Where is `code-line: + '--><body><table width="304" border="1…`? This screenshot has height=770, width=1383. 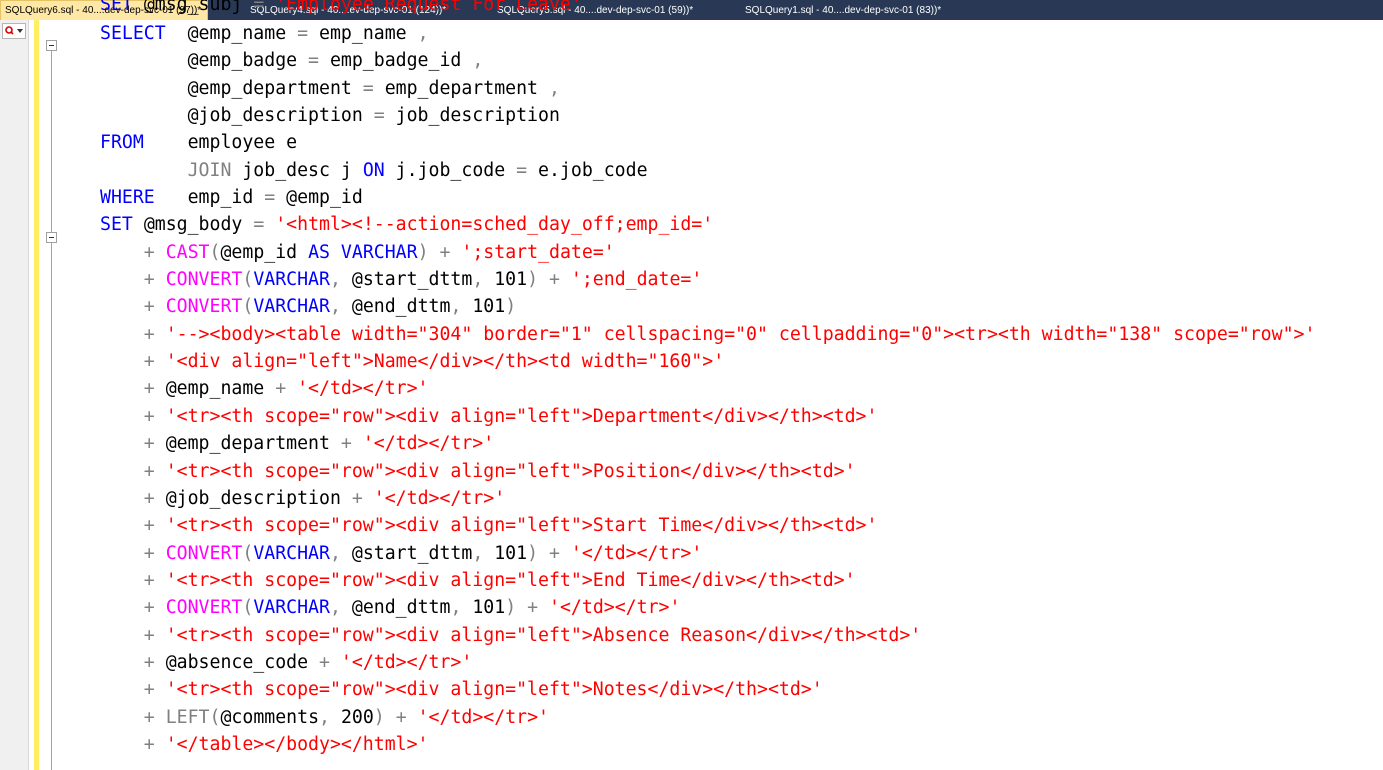
code-line: + '--><body><table width="304" border="1… is located at coordinates (708, 334).